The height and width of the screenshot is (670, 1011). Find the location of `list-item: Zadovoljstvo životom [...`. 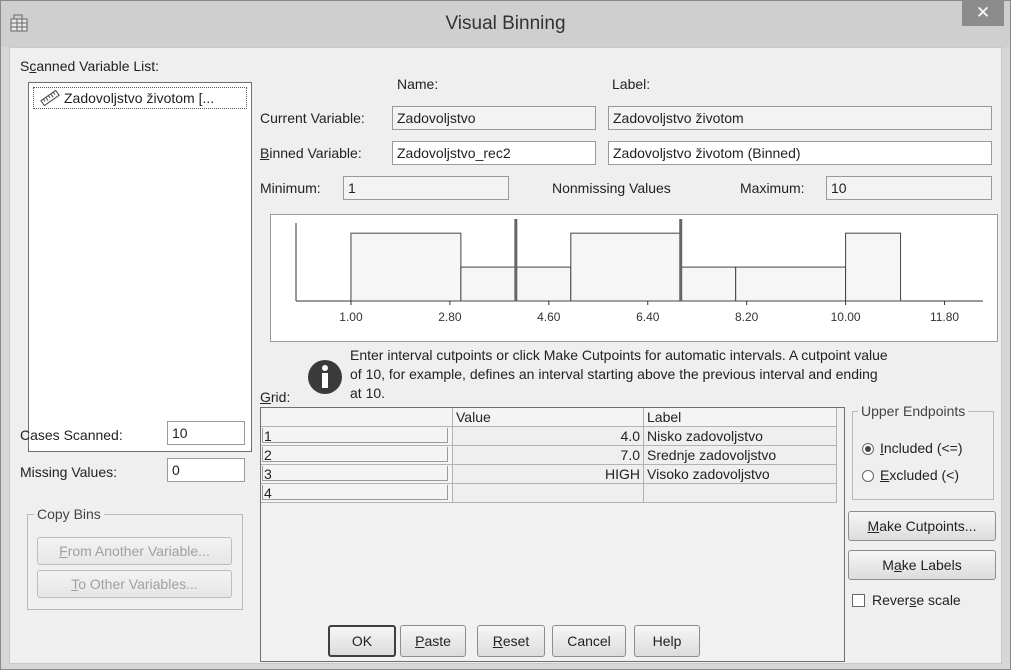

list-item: Zadovoljstvo životom [... is located at coordinates (140, 98).